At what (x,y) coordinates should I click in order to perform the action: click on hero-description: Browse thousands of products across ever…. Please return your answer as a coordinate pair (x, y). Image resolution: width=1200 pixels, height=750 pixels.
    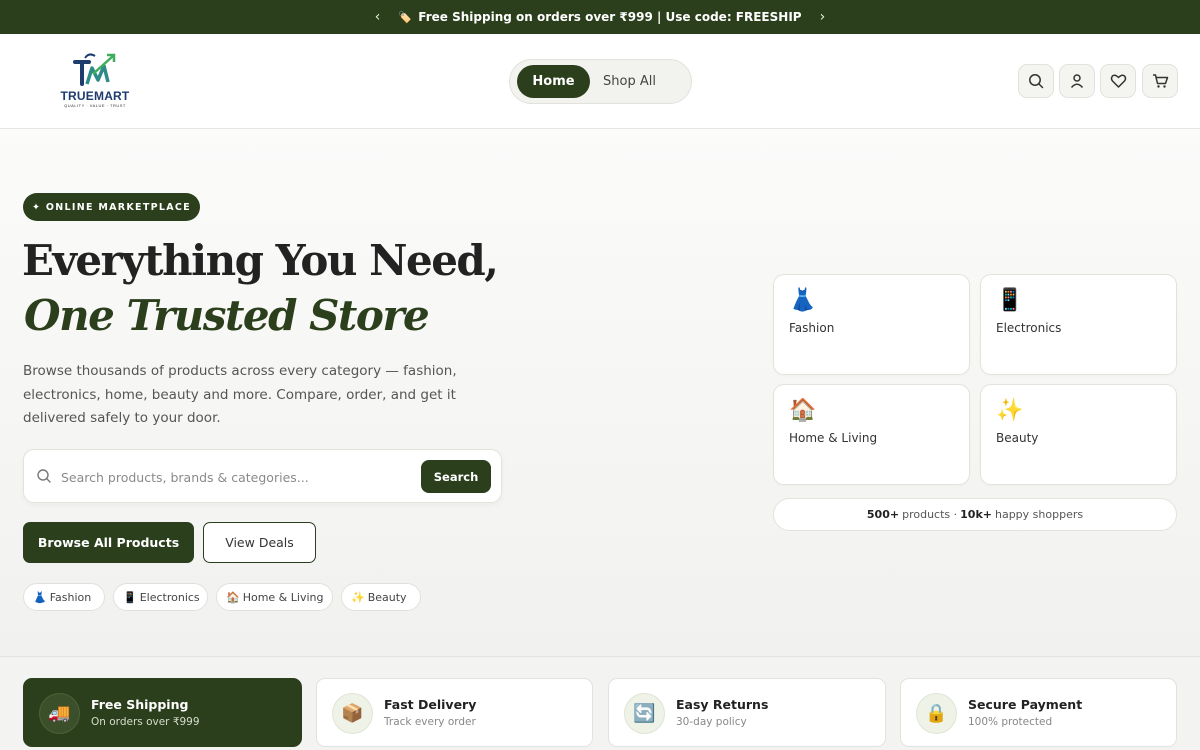
    Looking at the image, I should click on (240, 394).